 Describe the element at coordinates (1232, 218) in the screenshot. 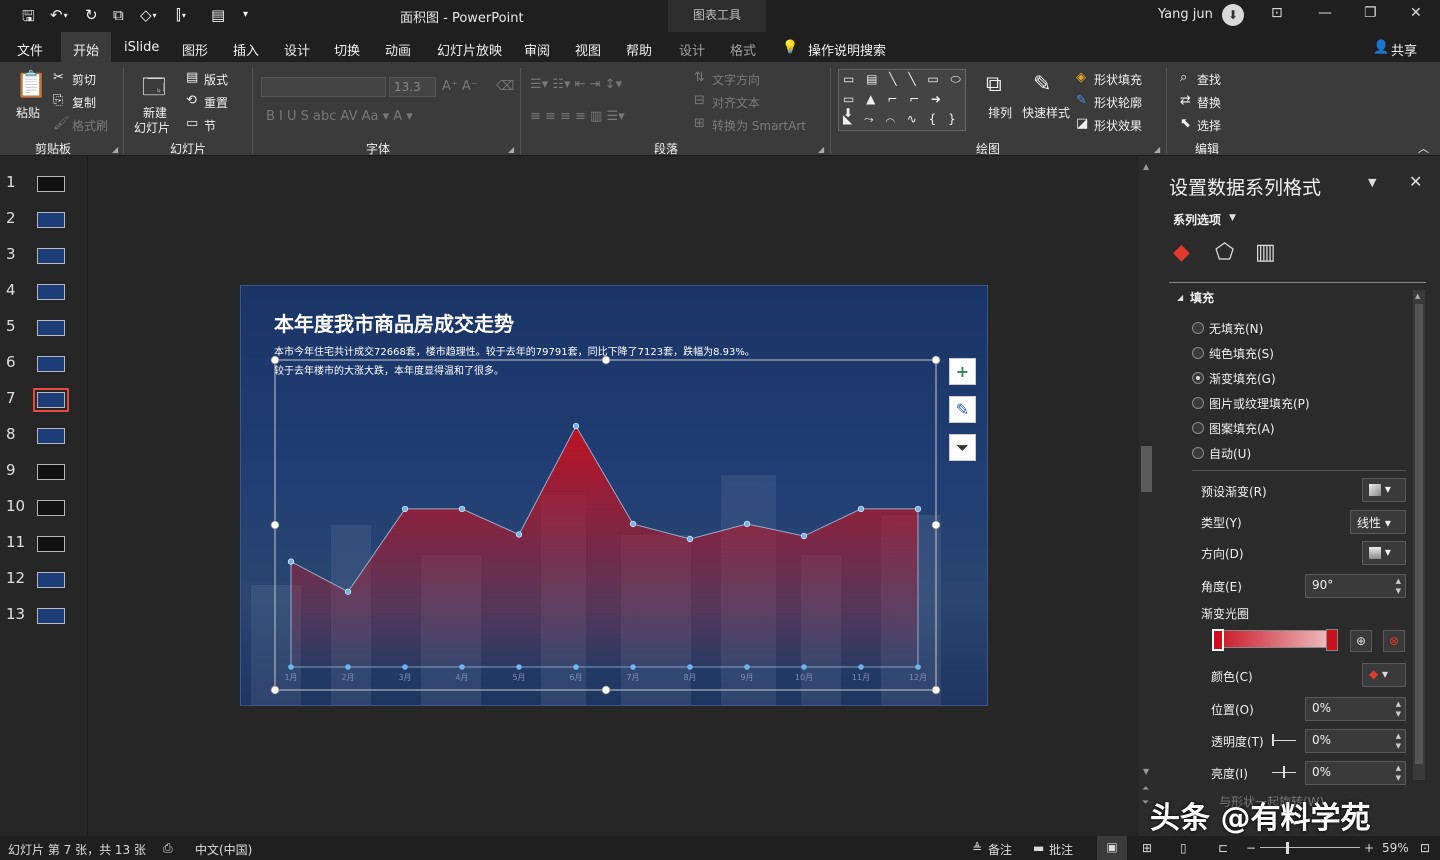

I see `series-options-chevron-icon: ▼` at that location.